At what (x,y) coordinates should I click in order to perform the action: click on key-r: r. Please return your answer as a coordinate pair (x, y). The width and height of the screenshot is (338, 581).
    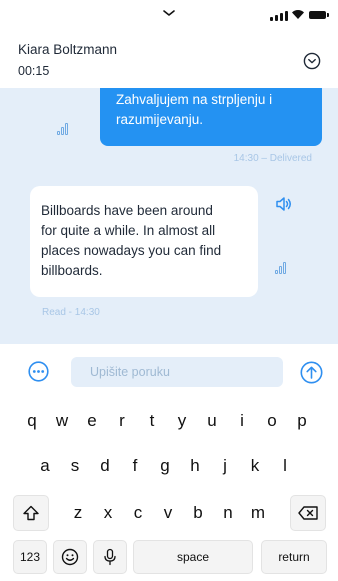
    Looking at the image, I should click on (122, 421).